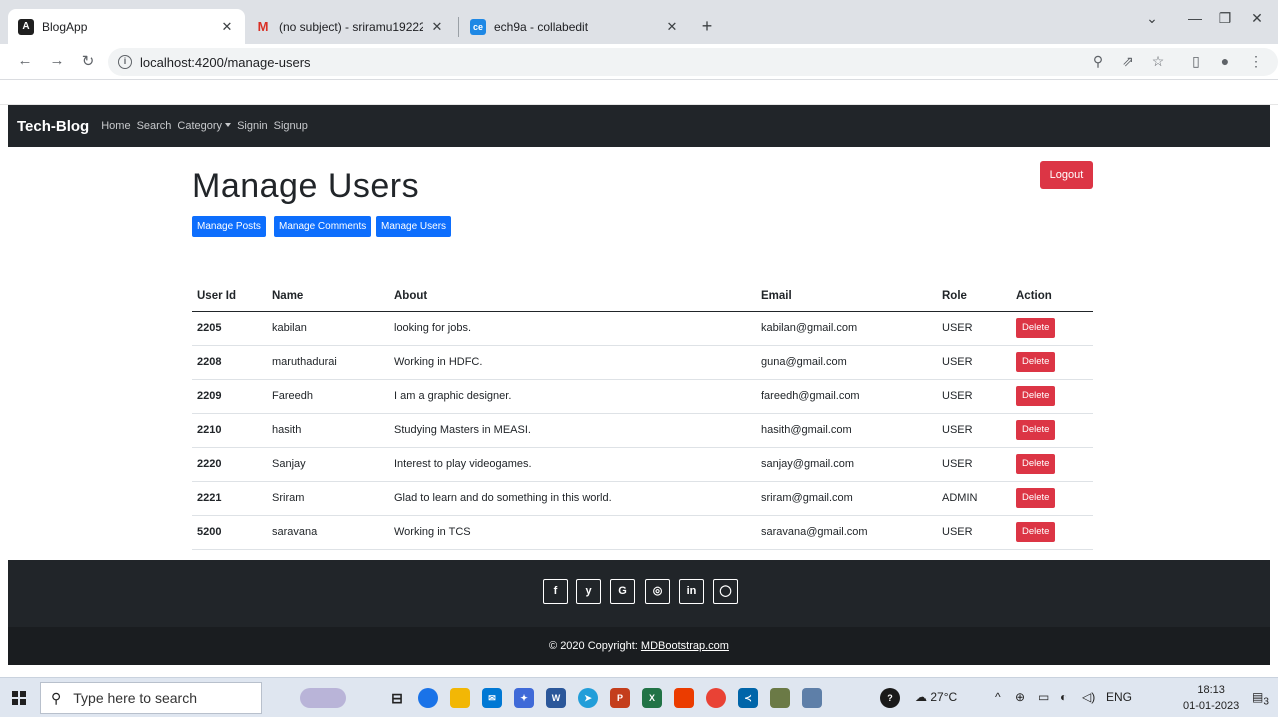 Image resolution: width=1278 pixels, height=717 pixels. Describe the element at coordinates (1211, 706) in the screenshot. I see `clock-date: 01-01-2023` at that location.